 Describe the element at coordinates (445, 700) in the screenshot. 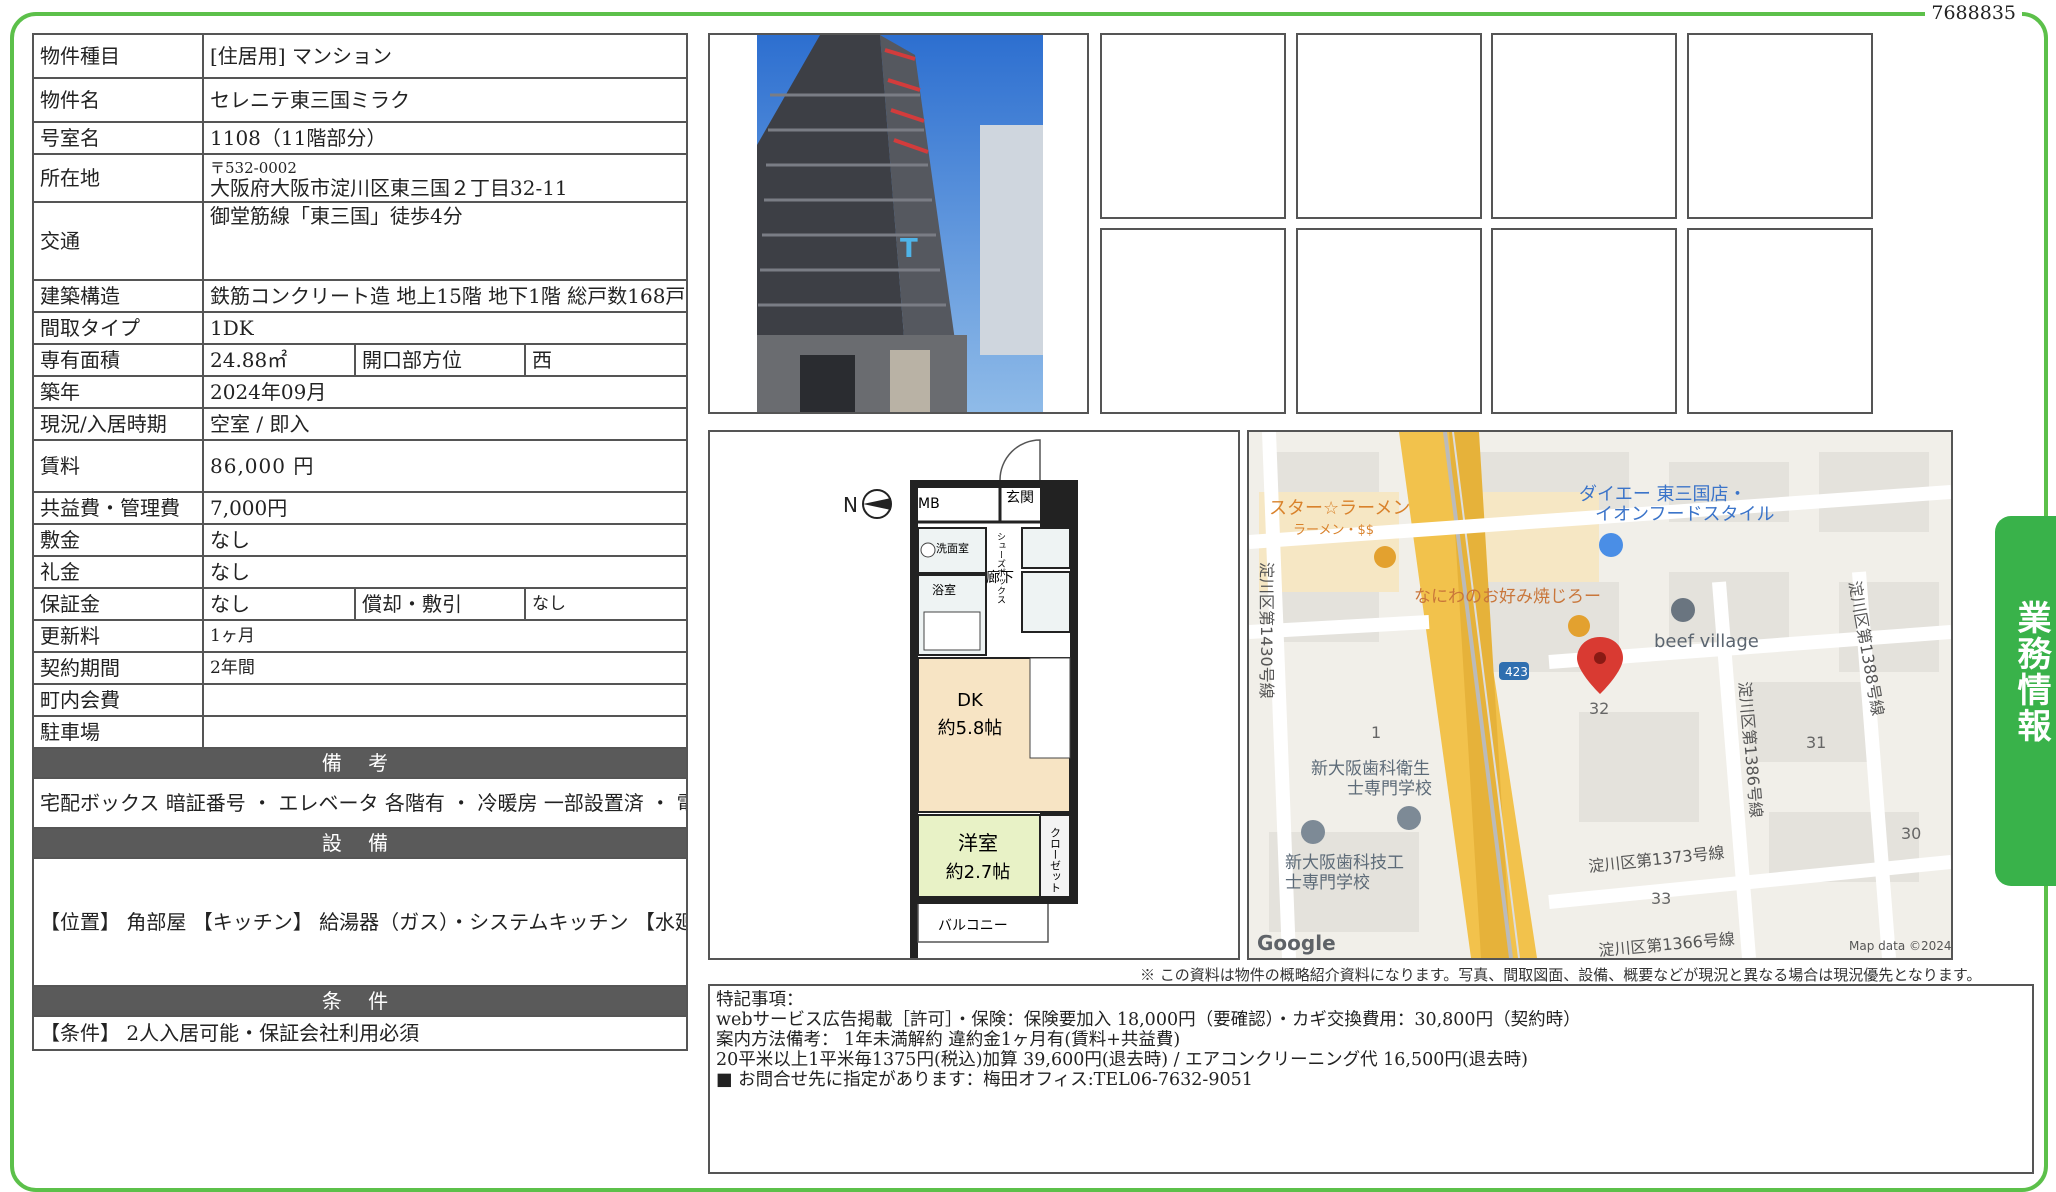

I see `community-value` at that location.